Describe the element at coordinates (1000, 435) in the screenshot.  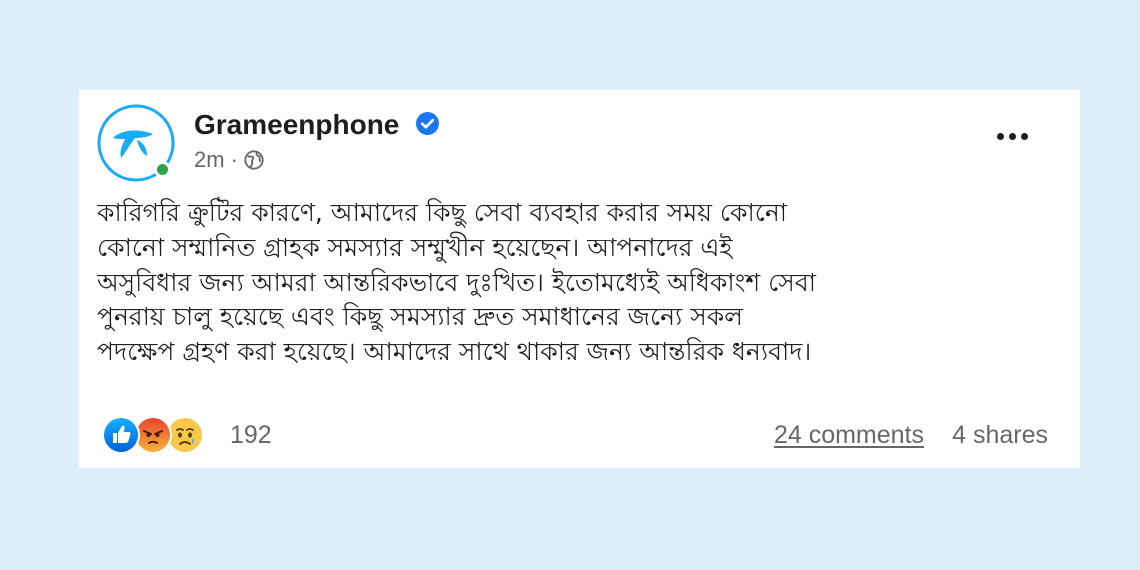
I see `shares-link: 4 shares` at that location.